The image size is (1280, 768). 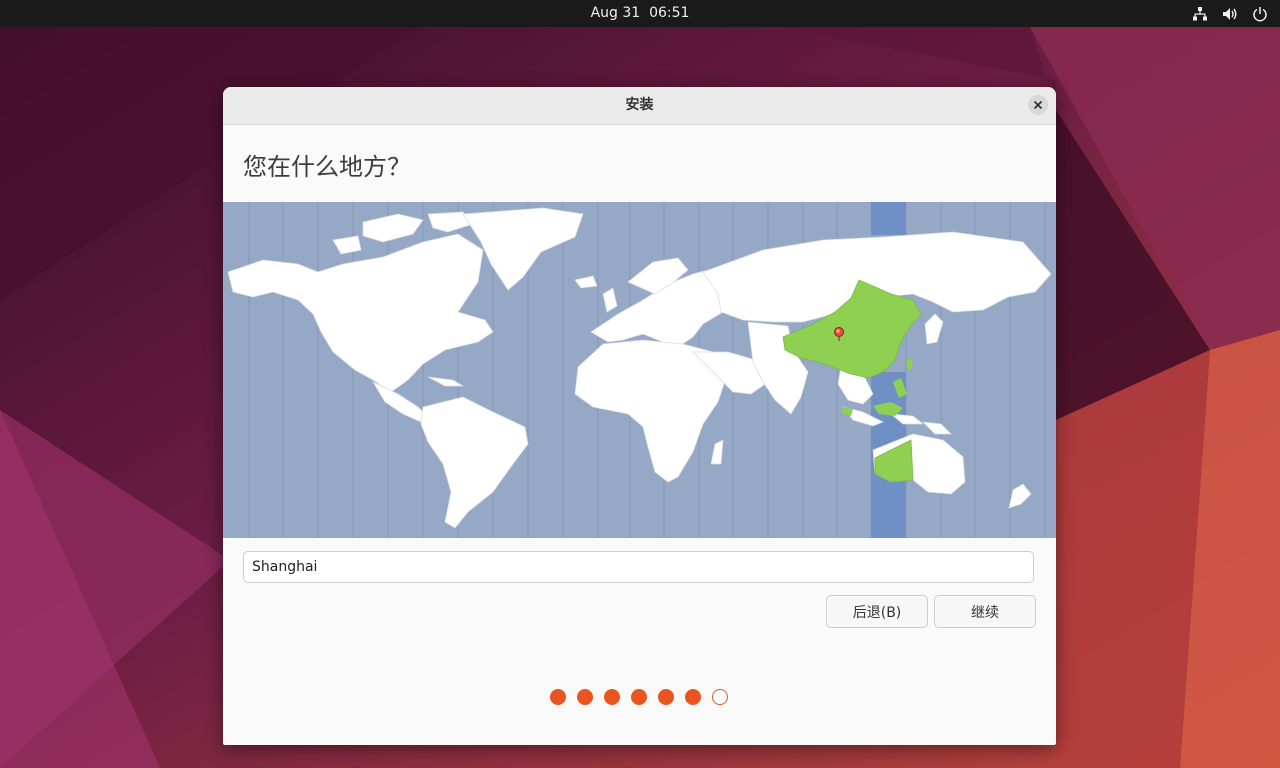 What do you see at coordinates (1260, 14) in the screenshot?
I see `power-icon` at bounding box center [1260, 14].